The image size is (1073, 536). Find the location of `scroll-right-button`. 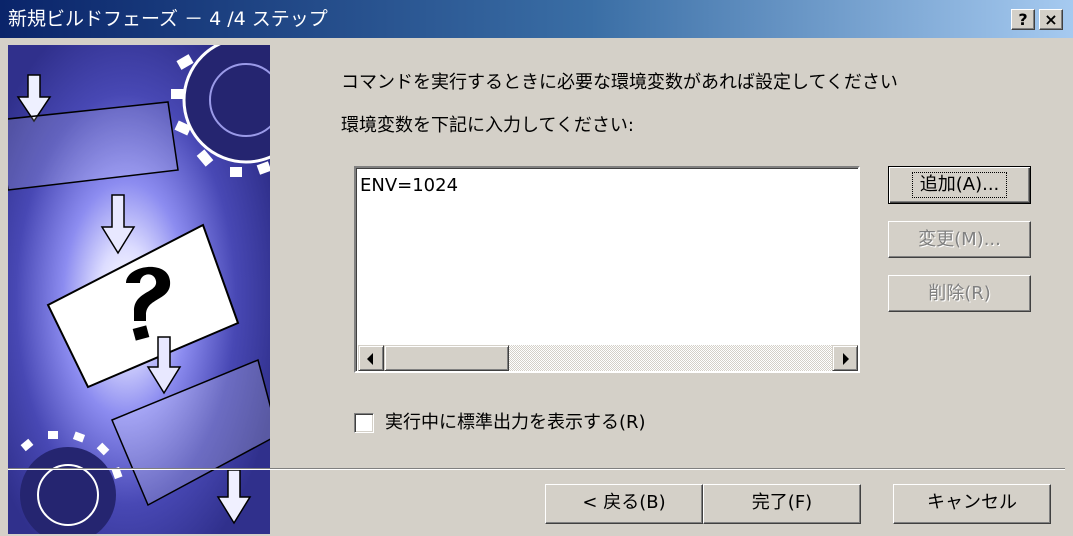

scroll-right-button is located at coordinates (845, 358).